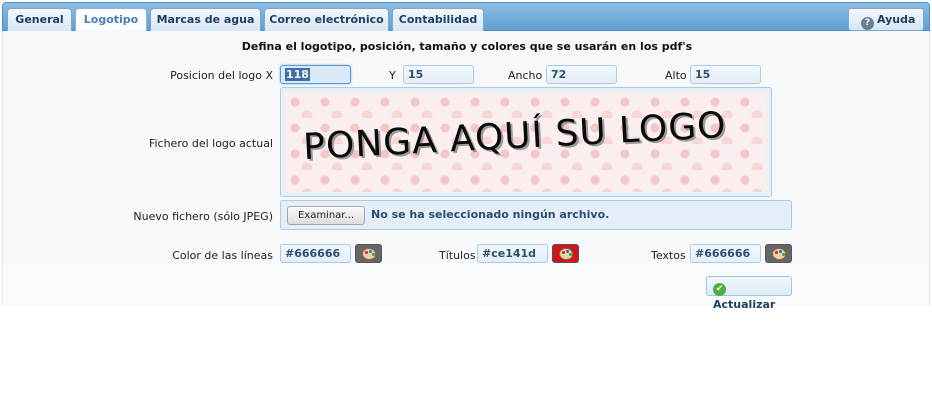 This screenshot has width=932, height=408. What do you see at coordinates (749, 293) in the screenshot?
I see `update-button: ✔ Actualizar` at bounding box center [749, 293].